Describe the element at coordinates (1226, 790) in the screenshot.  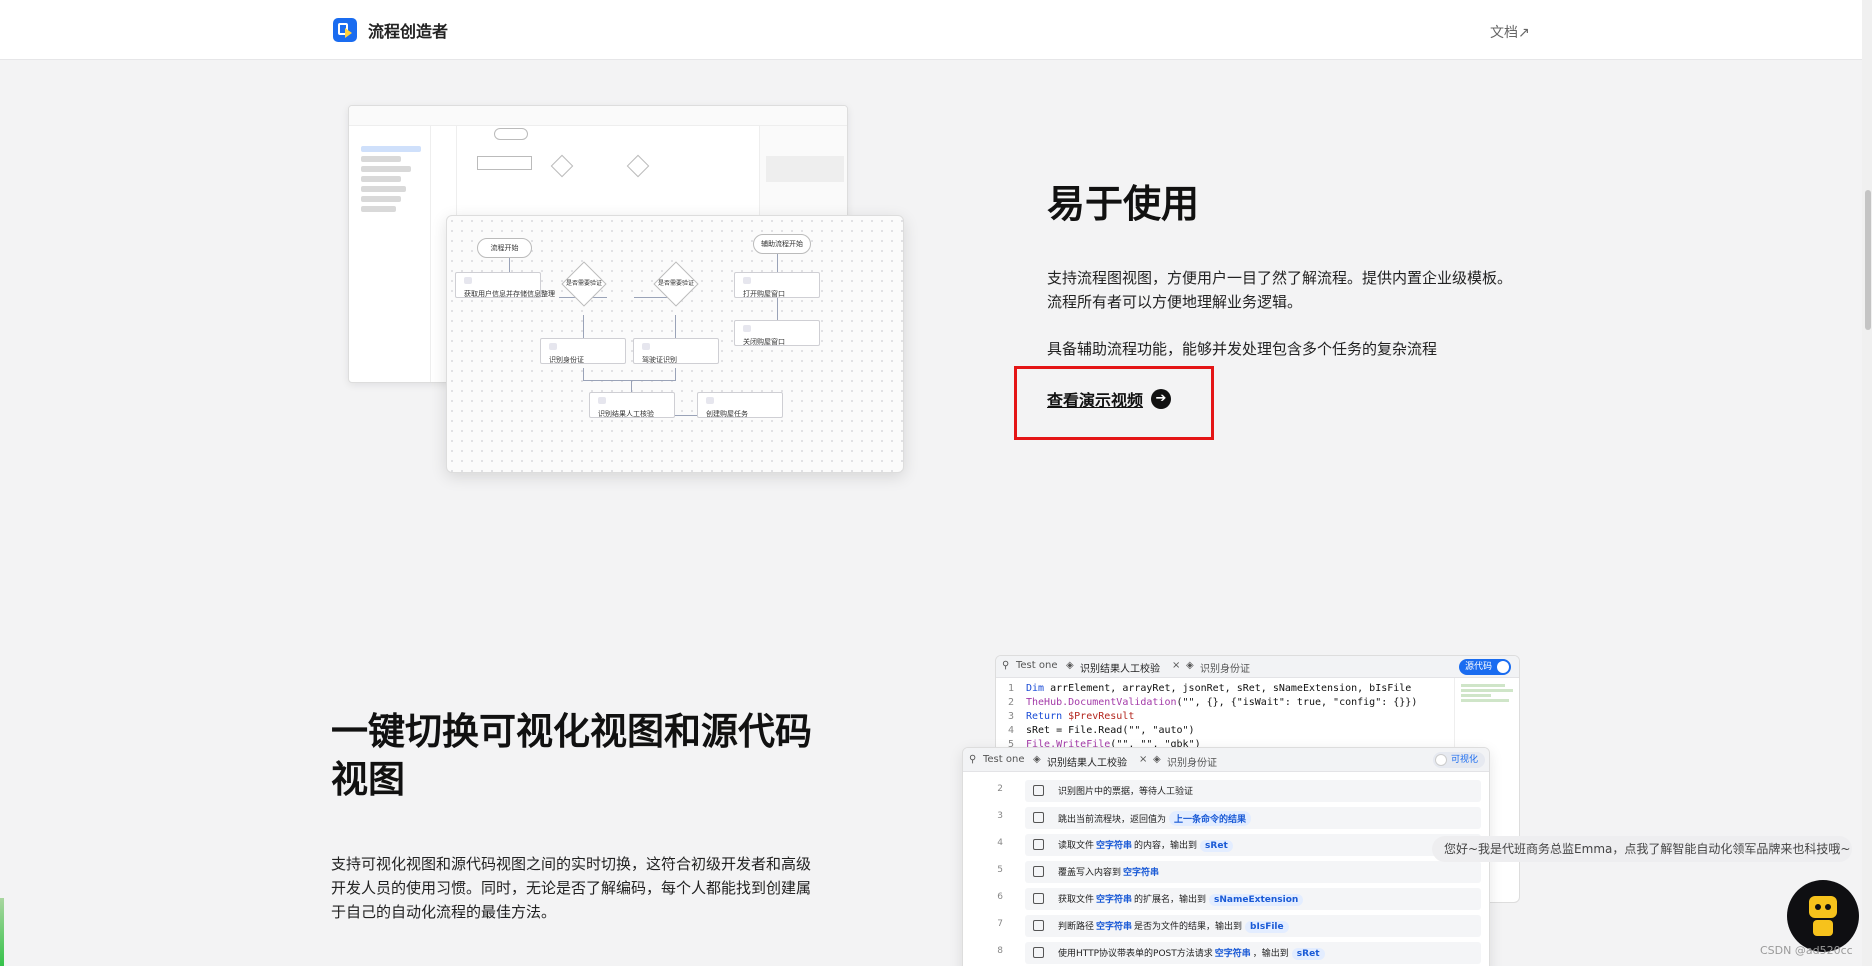
I see `command-row: 2 识别图片中的票据，等待人工验证` at that location.